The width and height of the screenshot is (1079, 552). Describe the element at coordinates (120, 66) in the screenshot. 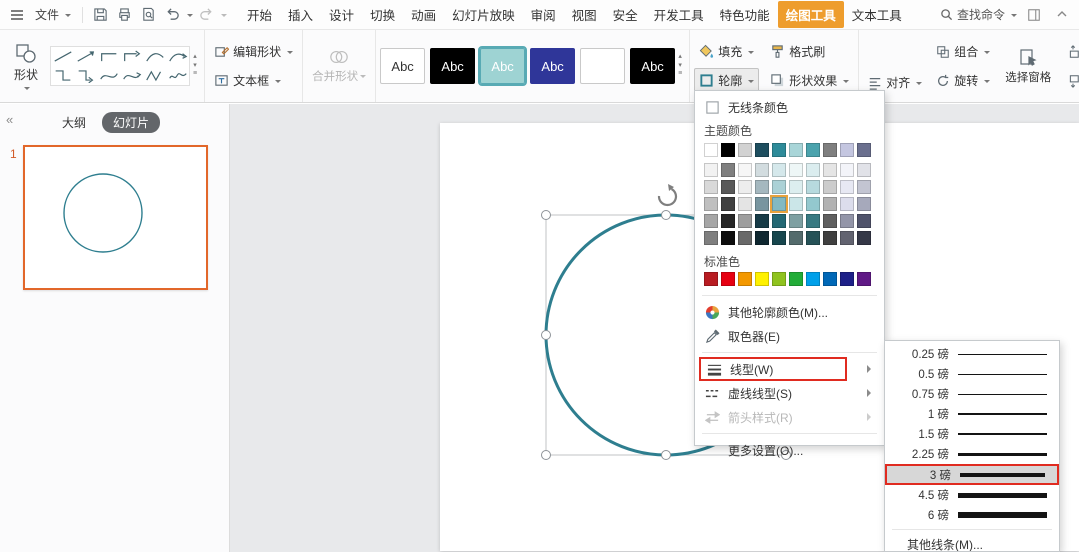

I see `shape-gallery` at that location.